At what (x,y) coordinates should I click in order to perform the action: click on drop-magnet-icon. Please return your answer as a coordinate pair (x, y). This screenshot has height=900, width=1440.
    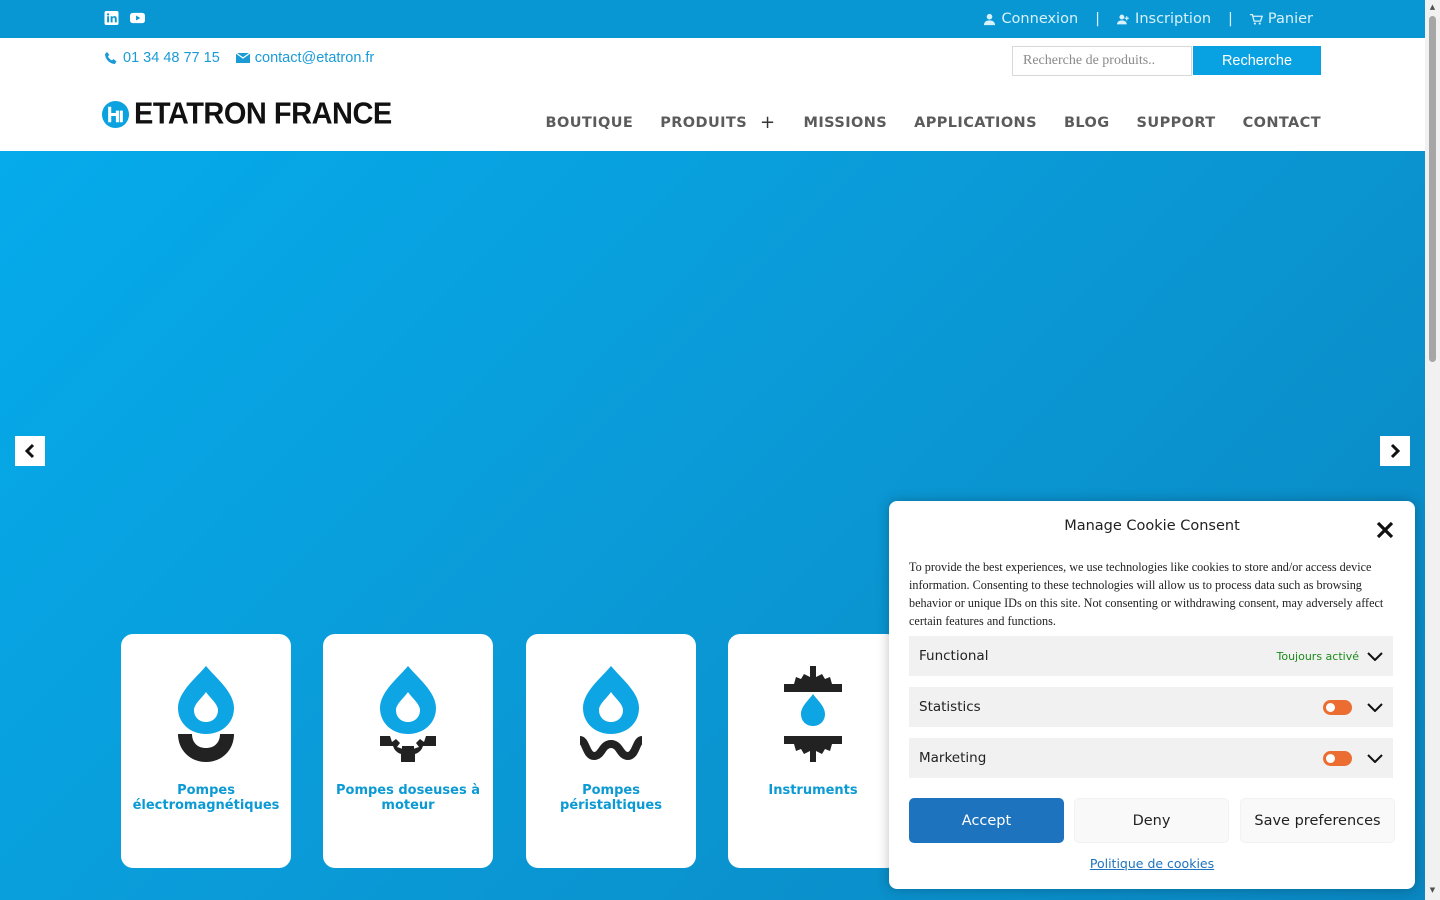
    Looking at the image, I should click on (206, 714).